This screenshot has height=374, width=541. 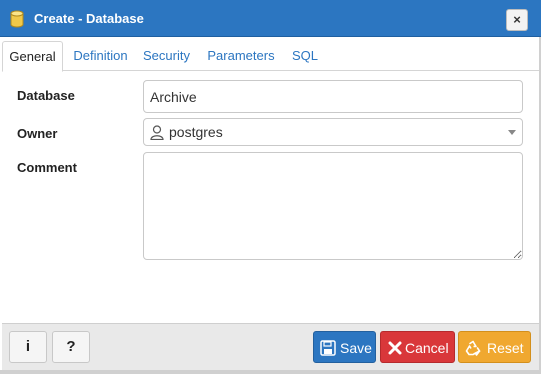 What do you see at coordinates (473, 348) in the screenshot?
I see `recycle-icon` at bounding box center [473, 348].